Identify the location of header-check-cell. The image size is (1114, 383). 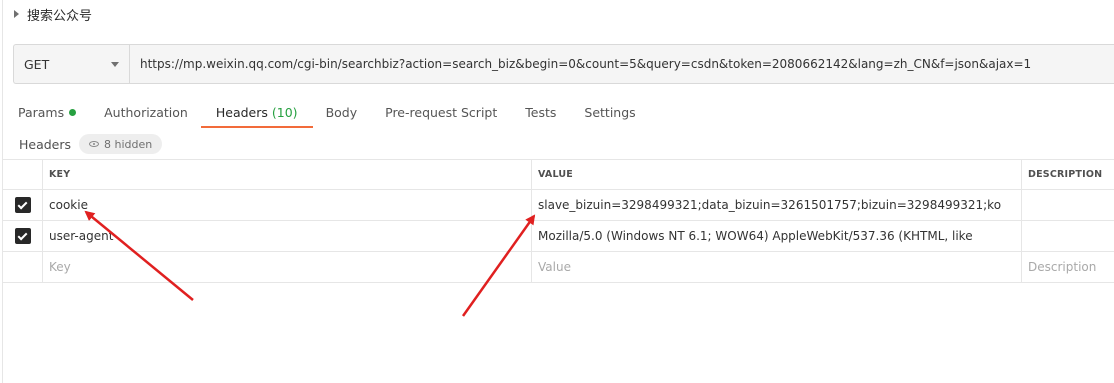
(23, 174).